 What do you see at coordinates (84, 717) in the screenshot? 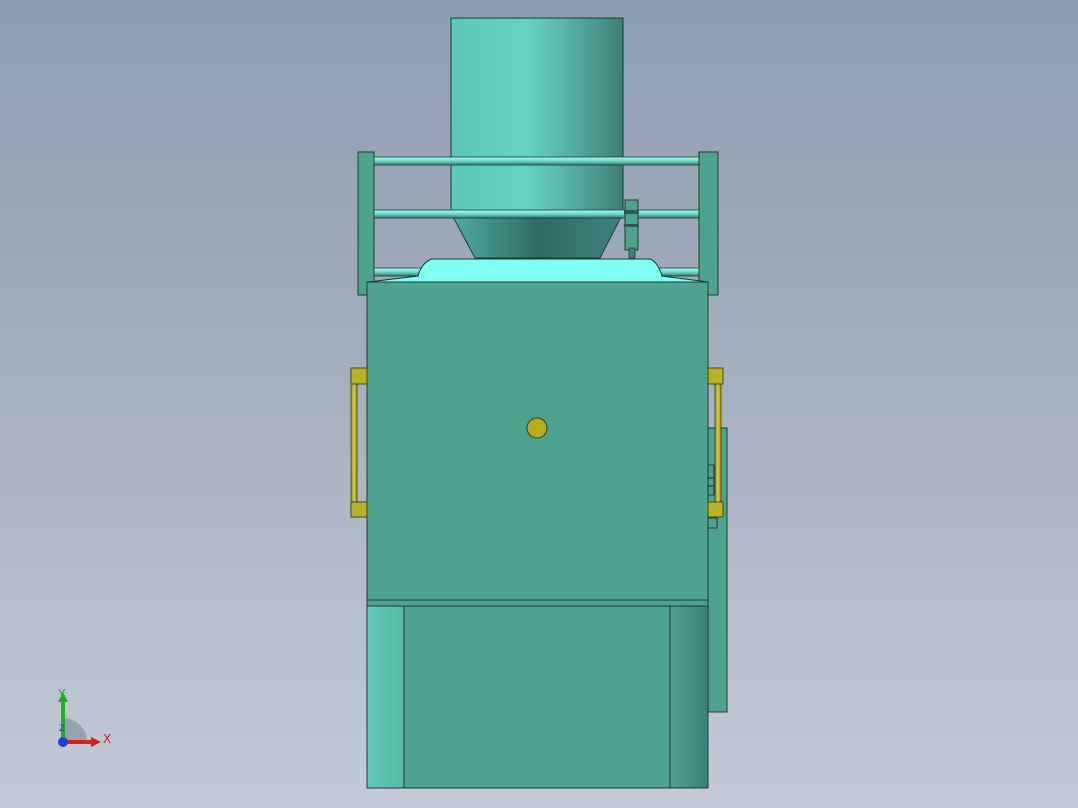
I see `coordinate-triad: Y X Z` at bounding box center [84, 717].